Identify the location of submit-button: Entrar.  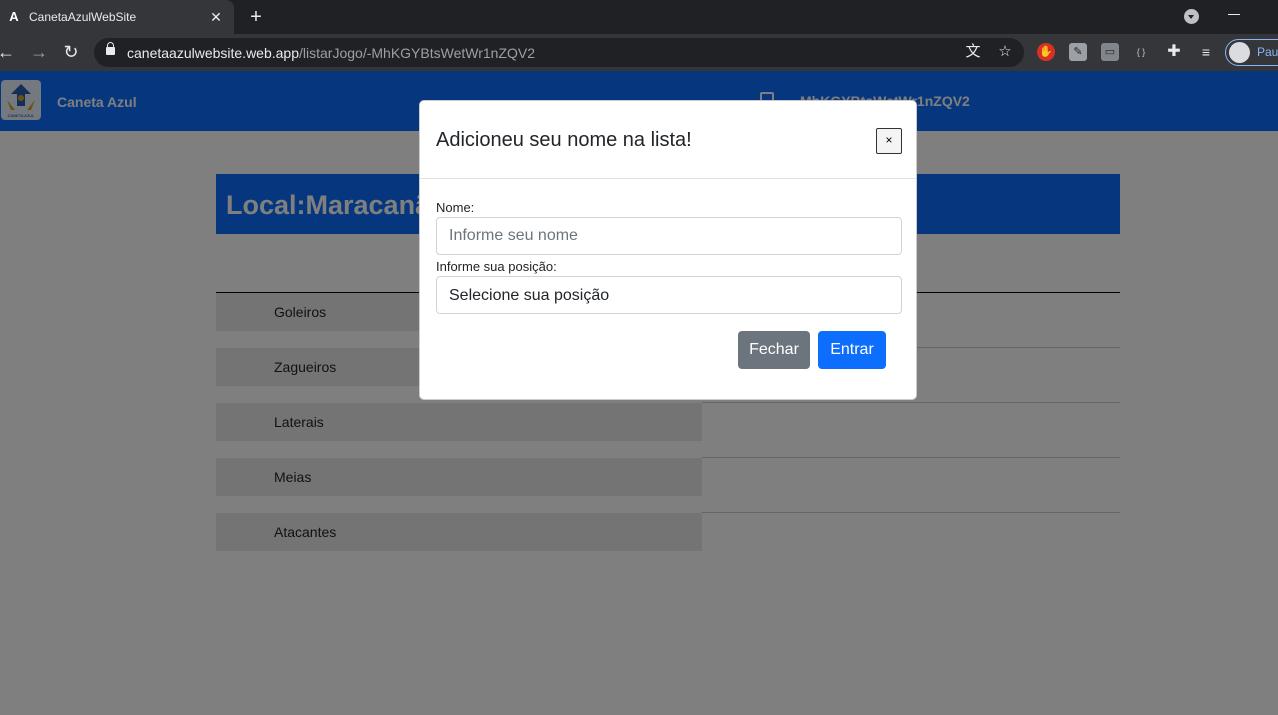
(852, 350).